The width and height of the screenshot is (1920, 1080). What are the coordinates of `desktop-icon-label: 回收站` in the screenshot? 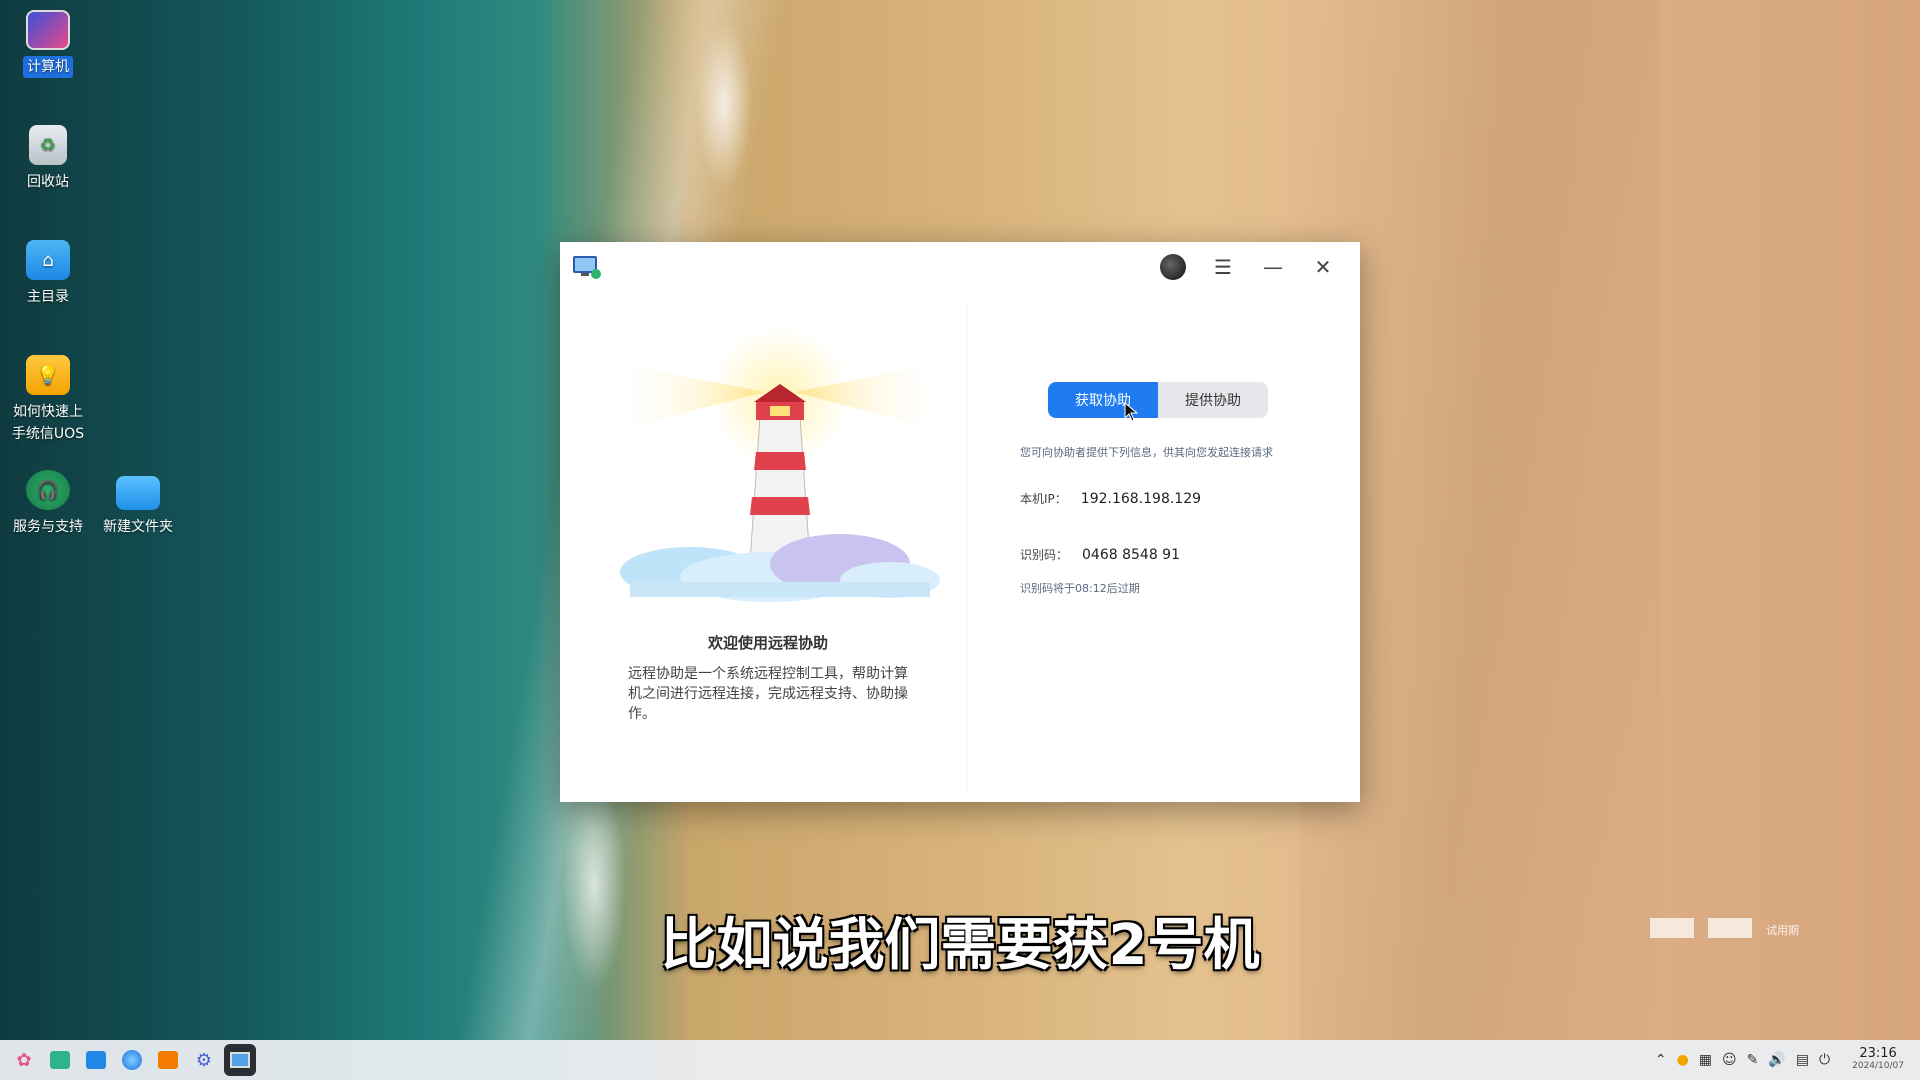 It's located at (48, 182).